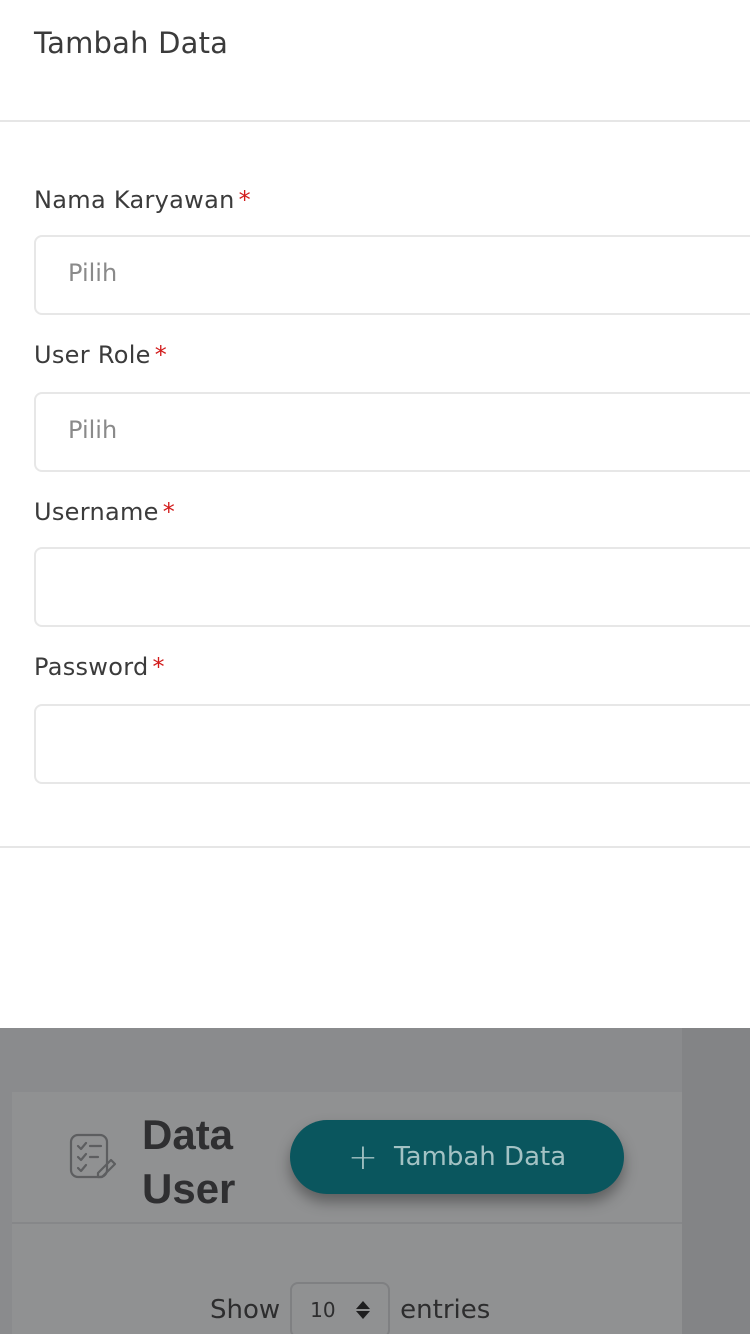 Image resolution: width=750 pixels, height=1334 pixels. I want to click on plus-icon: +, so click(363, 1157).